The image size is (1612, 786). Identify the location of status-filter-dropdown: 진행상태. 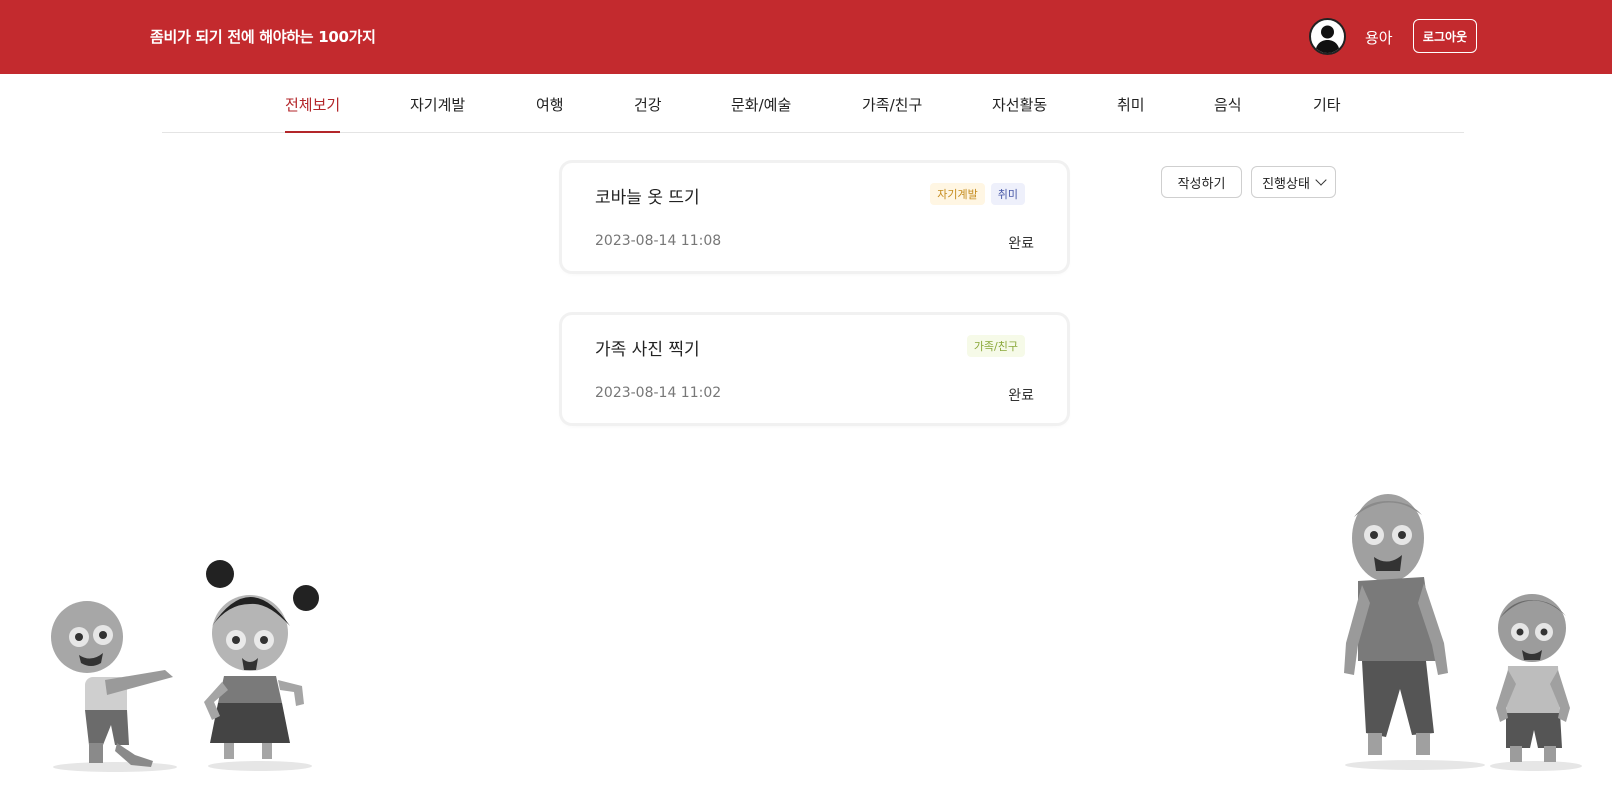
(1293, 182).